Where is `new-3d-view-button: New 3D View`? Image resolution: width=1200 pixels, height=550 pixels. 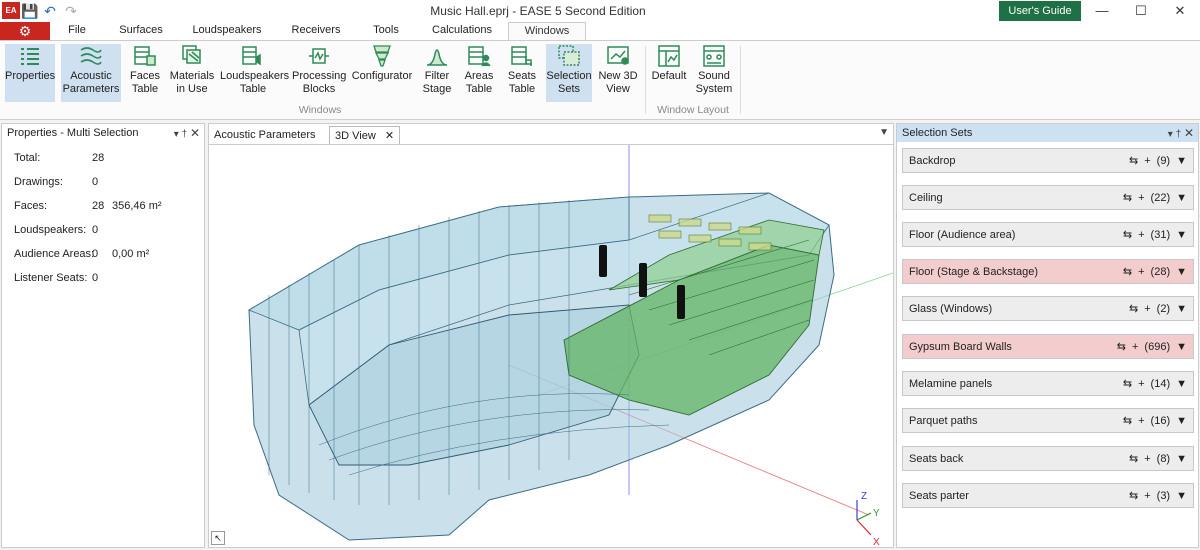
new-3d-view-button: New 3D View is located at coordinates (618, 73).